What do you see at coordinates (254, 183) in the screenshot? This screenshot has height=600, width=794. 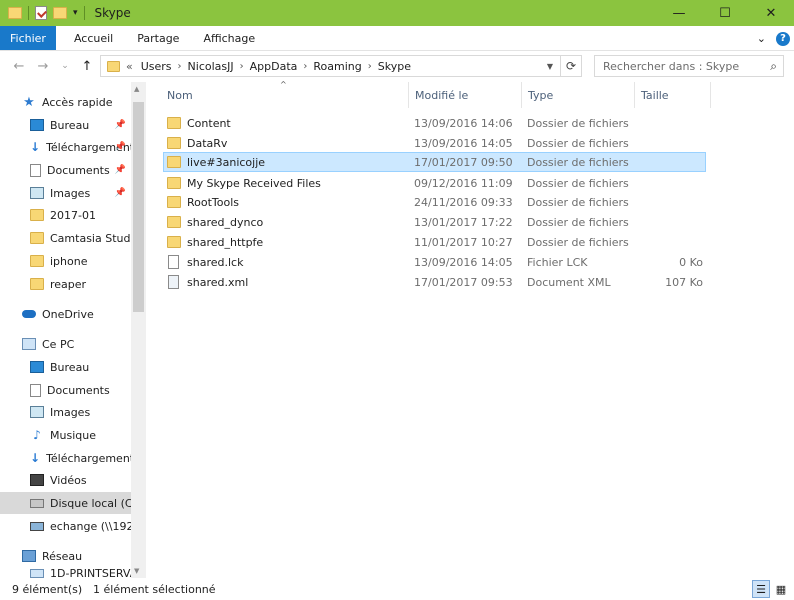 I see `file-name: My Skype Received Files` at bounding box center [254, 183].